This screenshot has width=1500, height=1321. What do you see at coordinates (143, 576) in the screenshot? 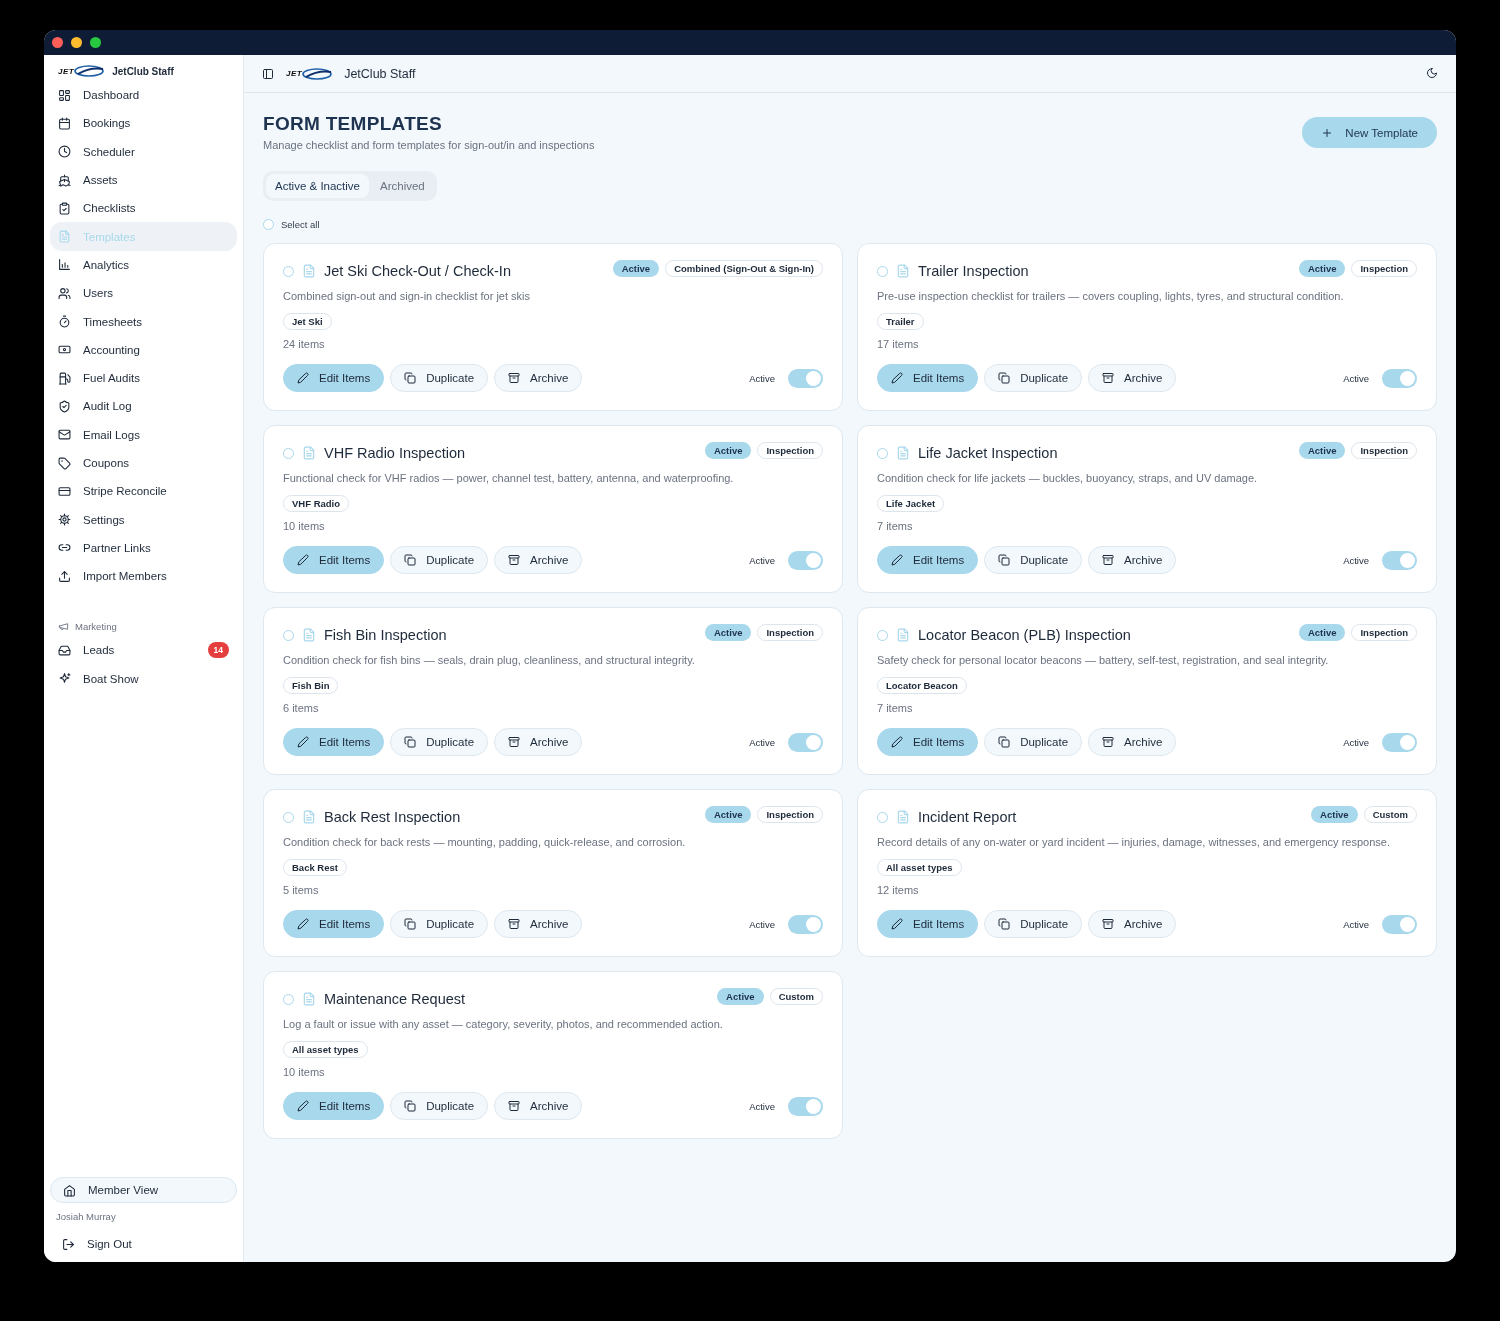
I see `sidebar-item: Import Members` at bounding box center [143, 576].